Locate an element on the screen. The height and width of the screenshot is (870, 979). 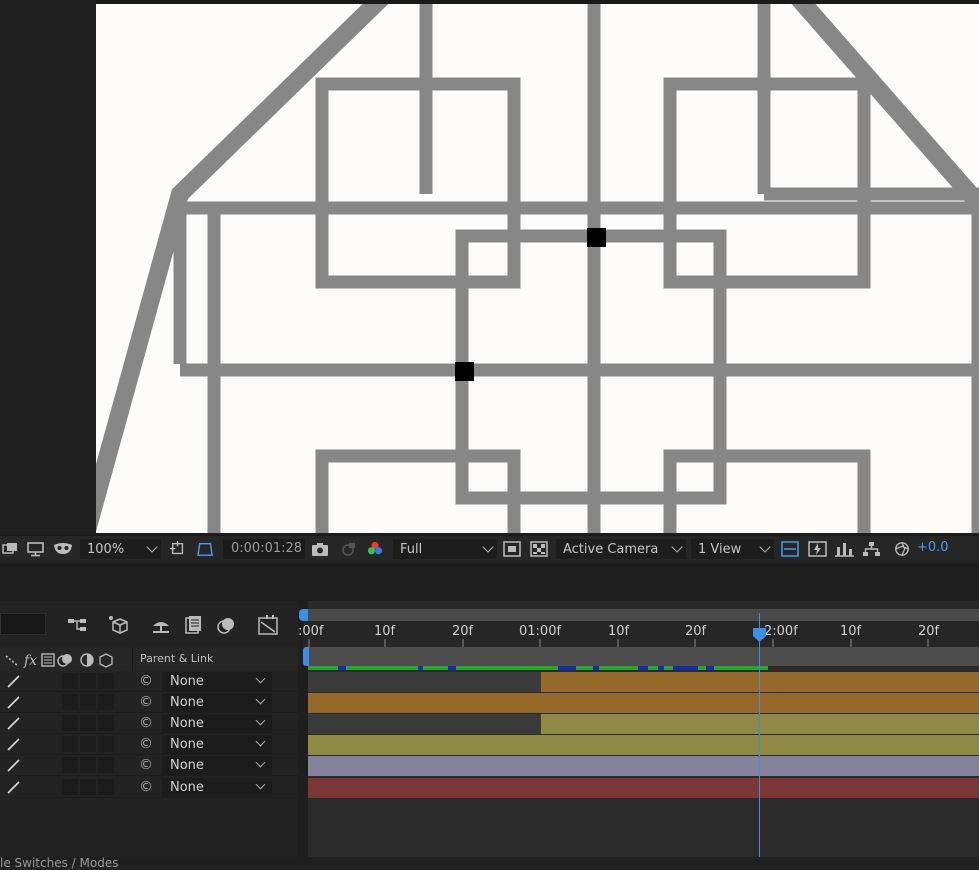
switch-column-icons: fx is located at coordinates (59, 660).